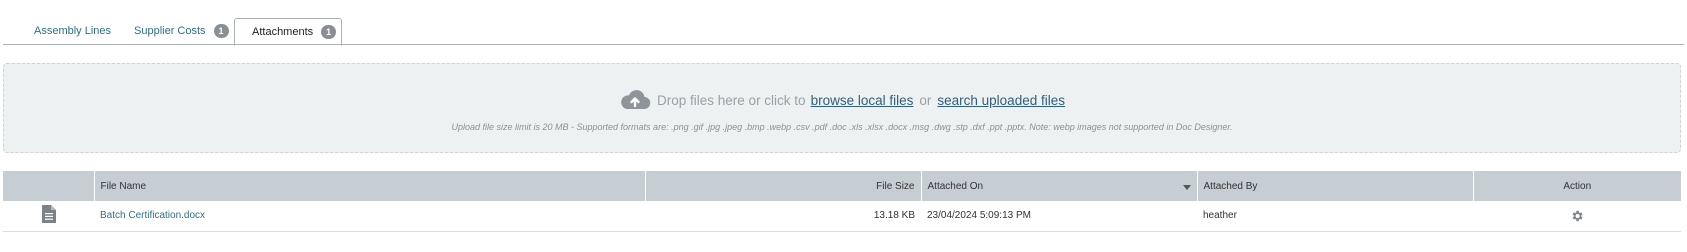 The height and width of the screenshot is (252, 1687). I want to click on header-label: Action, so click(1577, 186).